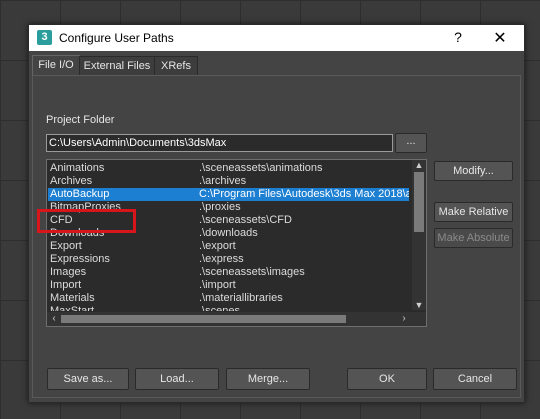  What do you see at coordinates (221, 259) in the screenshot?
I see `path-value: .\express` at bounding box center [221, 259].